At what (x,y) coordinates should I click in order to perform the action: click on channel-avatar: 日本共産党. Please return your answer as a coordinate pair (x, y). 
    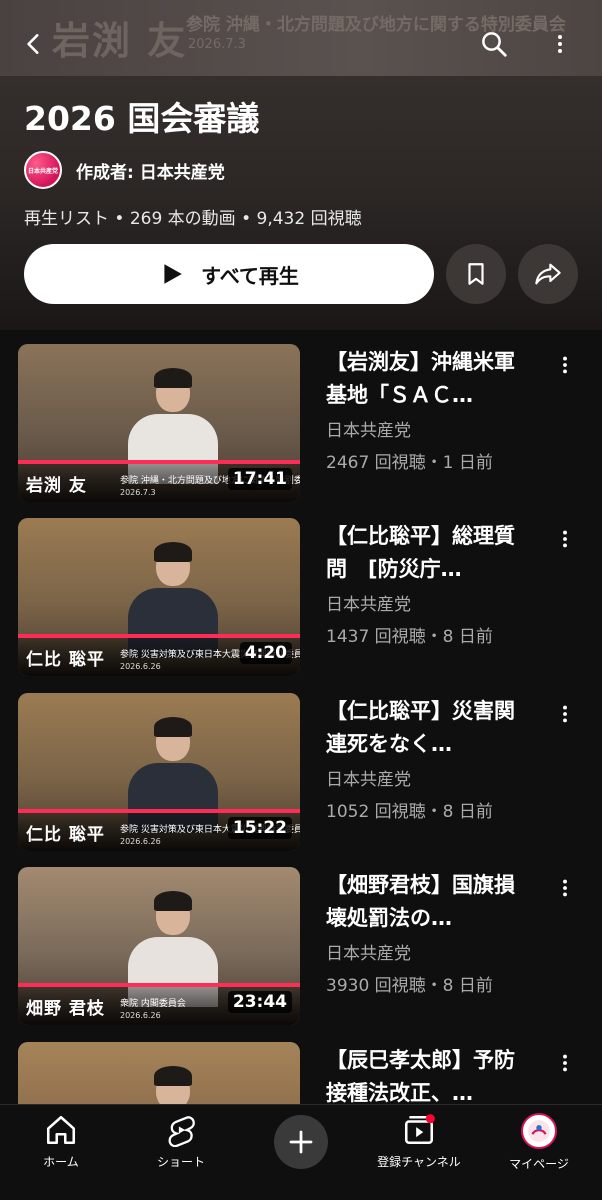
    Looking at the image, I should click on (43, 170).